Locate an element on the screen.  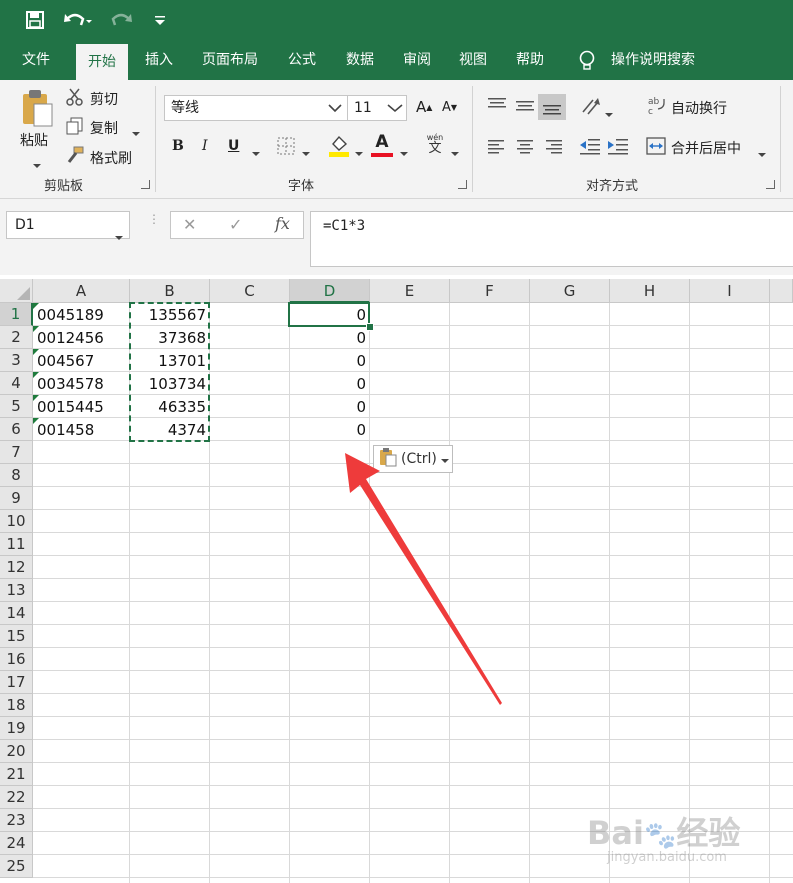
undo-icon is located at coordinates (78, 20).